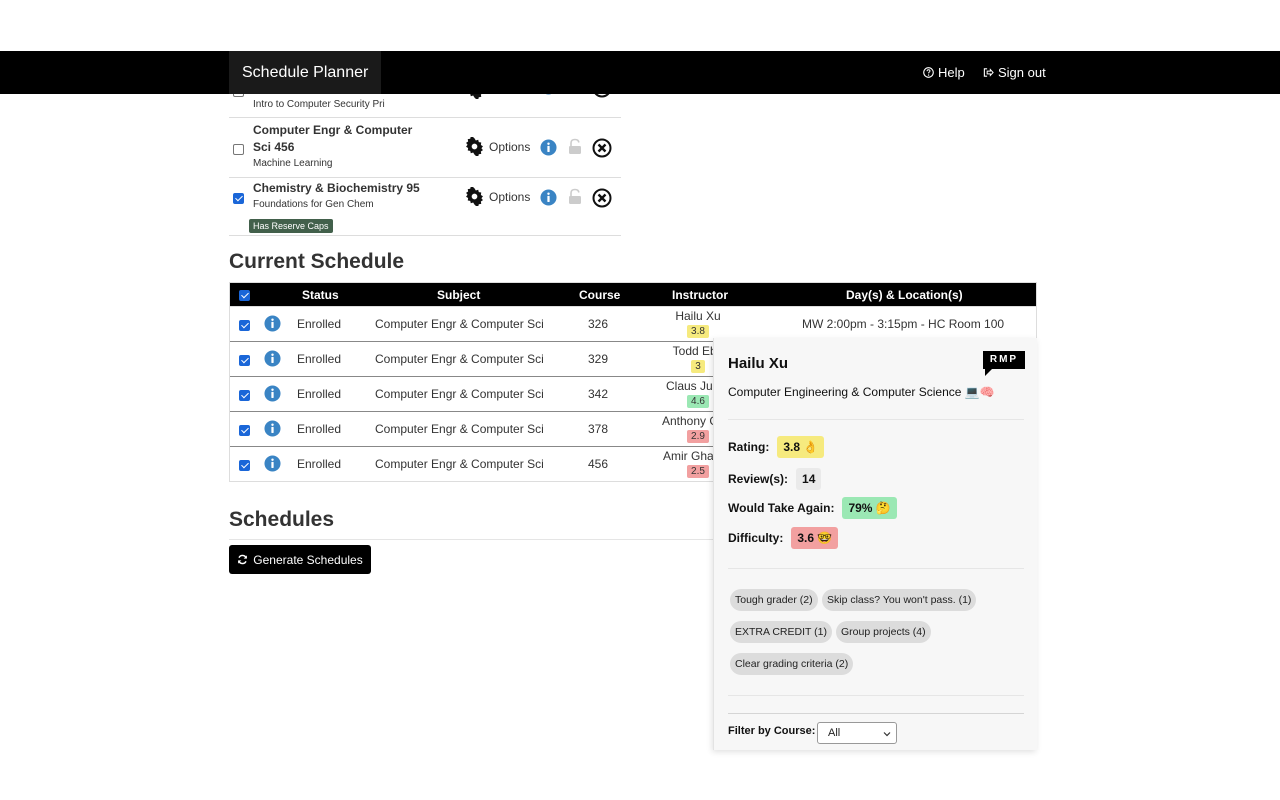  What do you see at coordinates (857, 733) in the screenshot?
I see `course-filter-select: All` at bounding box center [857, 733].